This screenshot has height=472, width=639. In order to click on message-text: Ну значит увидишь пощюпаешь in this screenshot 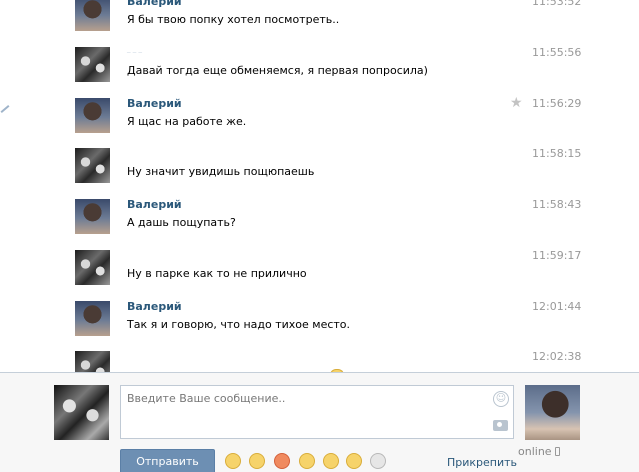, I will do `click(221, 171)`.